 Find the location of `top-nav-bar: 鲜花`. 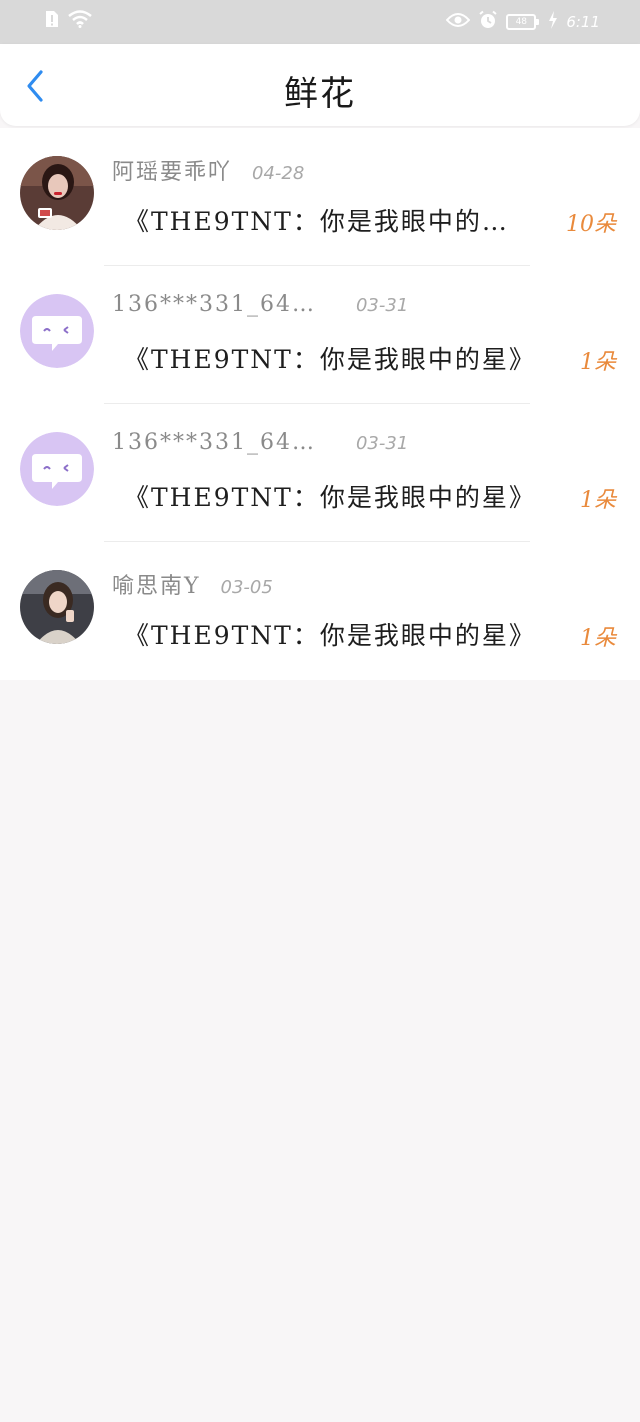

top-nav-bar: 鲜花 is located at coordinates (320, 85).